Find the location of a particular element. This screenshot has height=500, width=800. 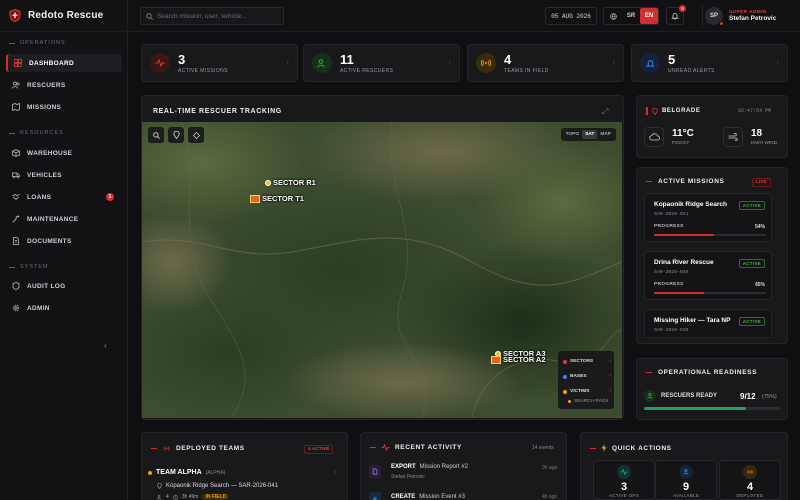

sector-marker-r1: SECTOR R1 is located at coordinates (290, 182).